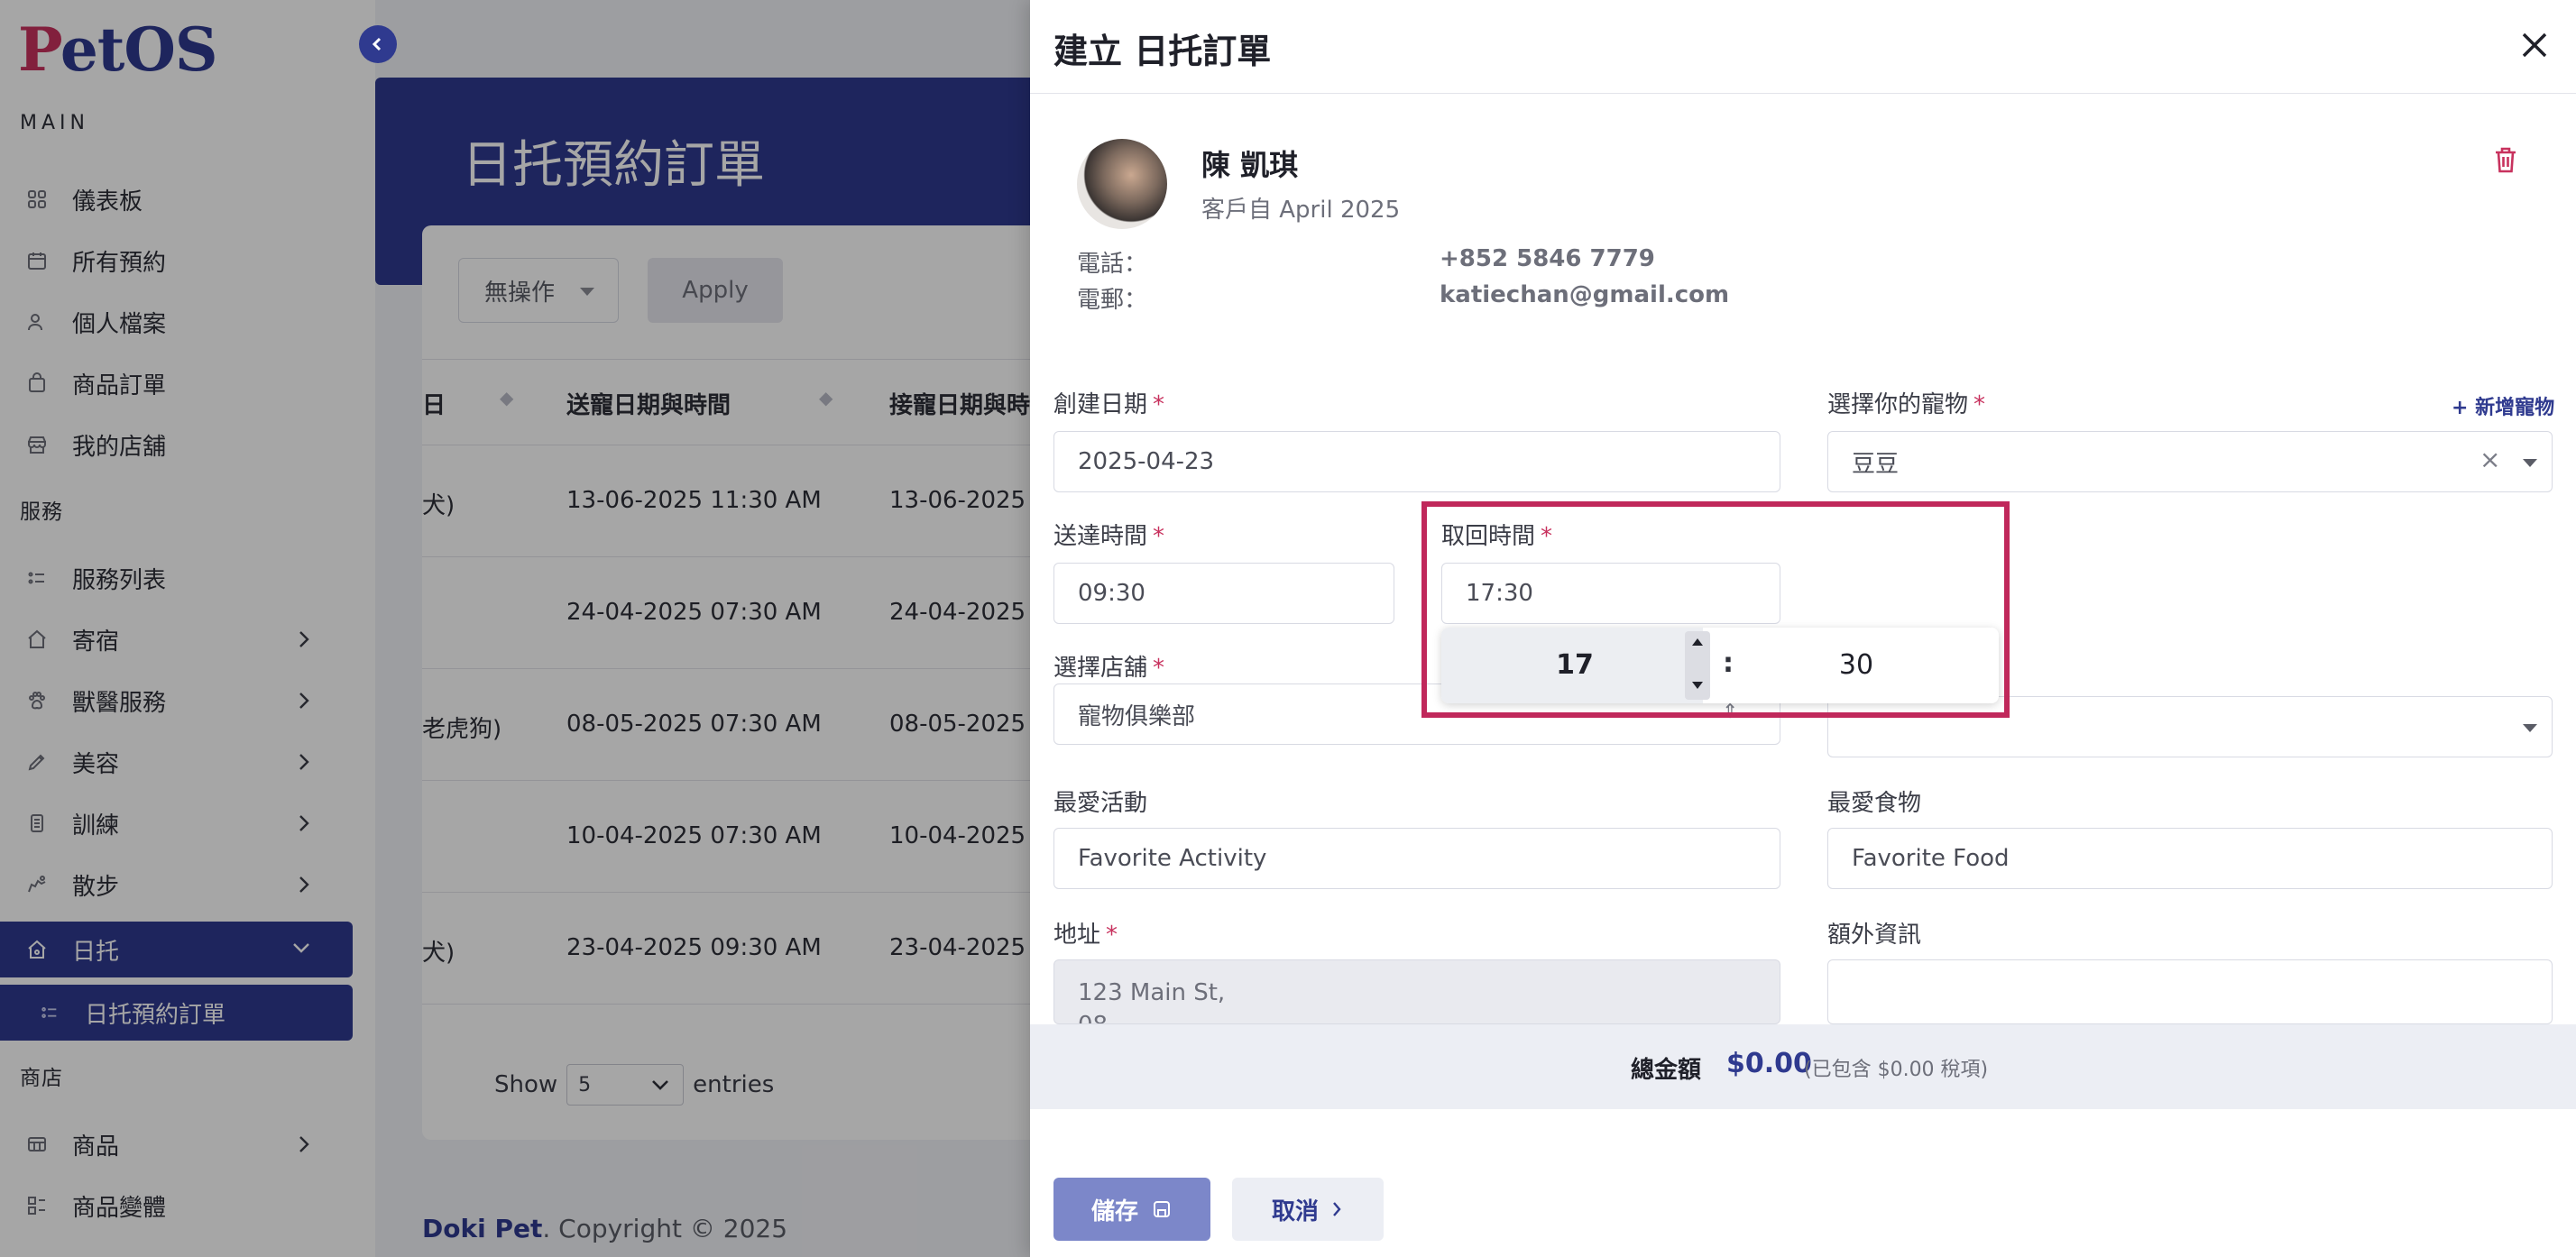 The height and width of the screenshot is (1257, 2576). What do you see at coordinates (1907, 404) in the screenshot?
I see `pet-select-label: 選擇你的寵物 *` at bounding box center [1907, 404].